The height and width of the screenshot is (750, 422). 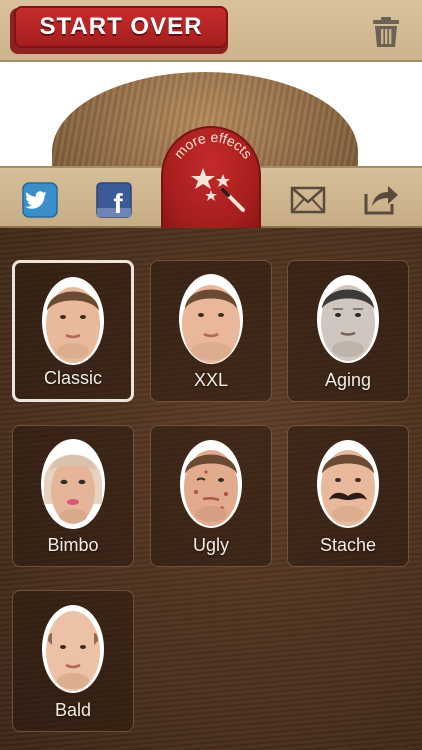 I want to click on effect-tile-bimbo: Bimbo, so click(x=73, y=496).